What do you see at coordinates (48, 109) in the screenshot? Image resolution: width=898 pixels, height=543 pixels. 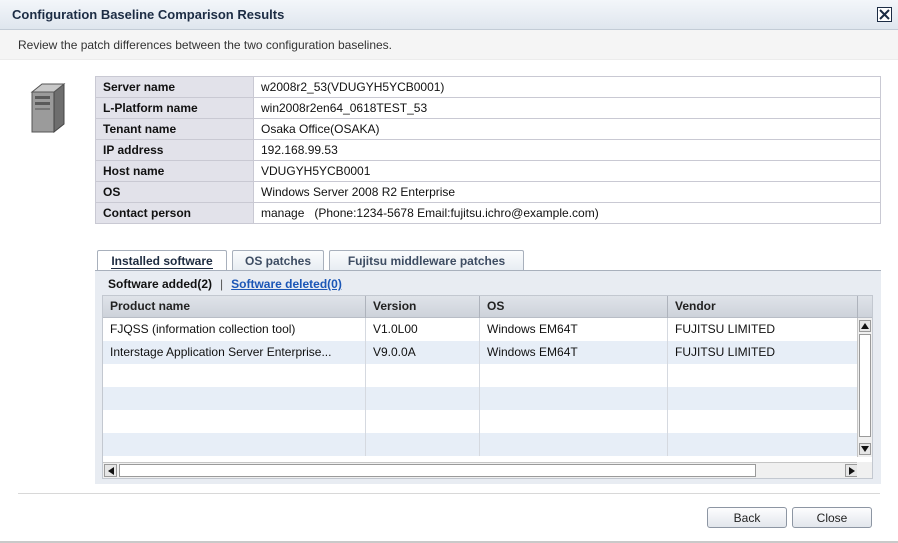 I see `server-icon` at bounding box center [48, 109].